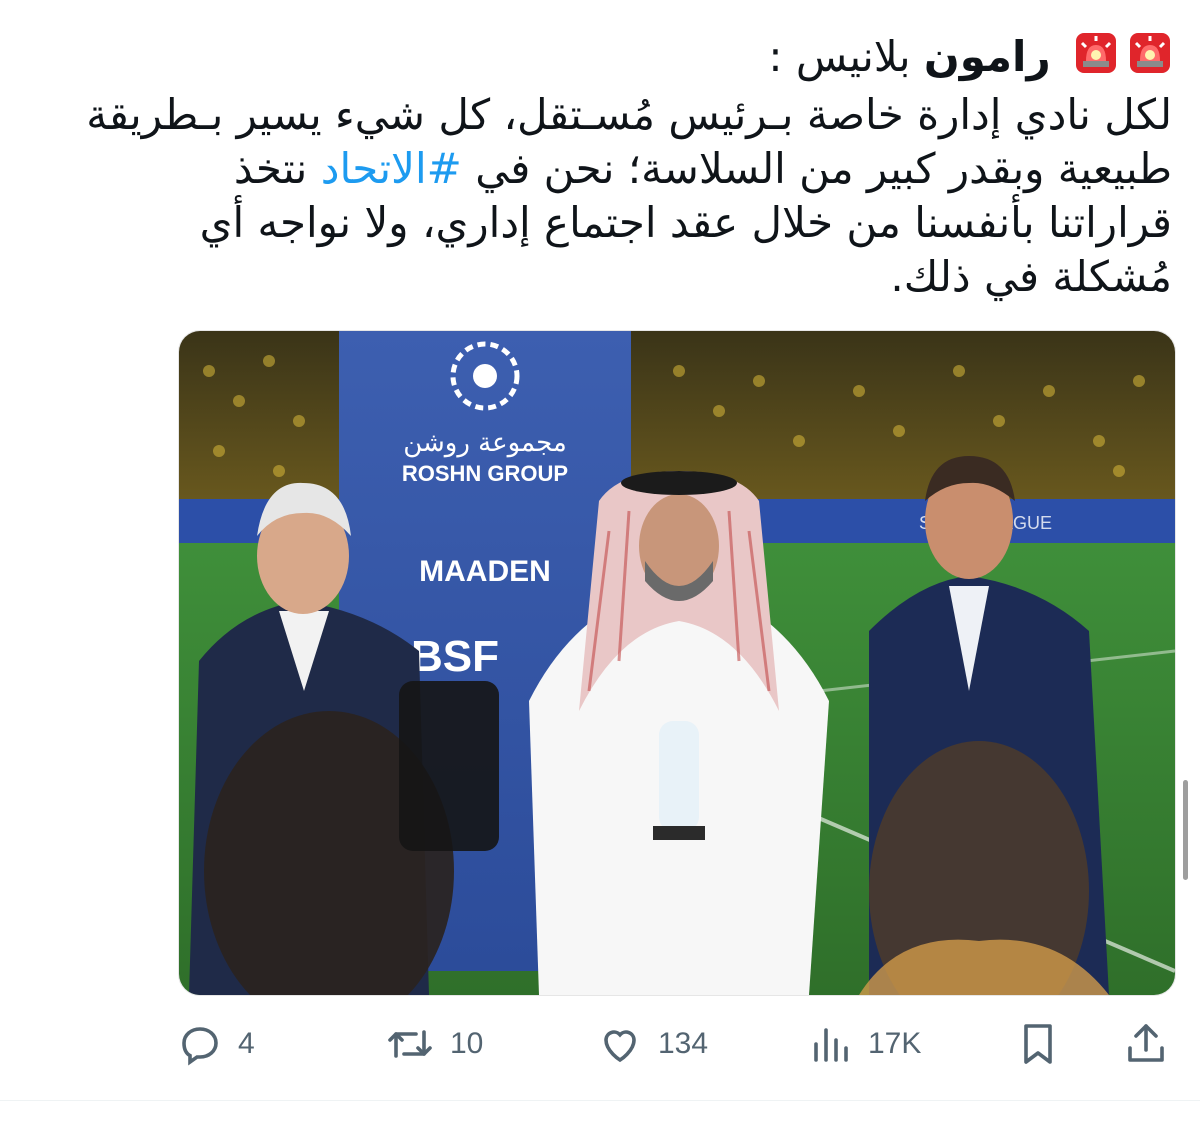 This screenshot has width=1200, height=1125. Describe the element at coordinates (1031, 276) in the screenshot. I see `tweet-line-4: مُشكلة في ذلك.` at that location.